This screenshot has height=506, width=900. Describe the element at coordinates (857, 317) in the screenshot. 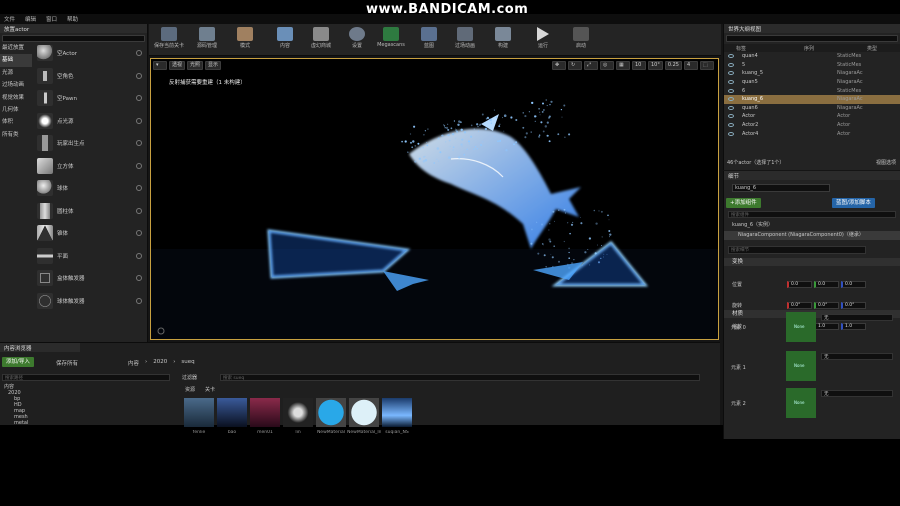

I see `element-0-dropdown: 无` at that location.